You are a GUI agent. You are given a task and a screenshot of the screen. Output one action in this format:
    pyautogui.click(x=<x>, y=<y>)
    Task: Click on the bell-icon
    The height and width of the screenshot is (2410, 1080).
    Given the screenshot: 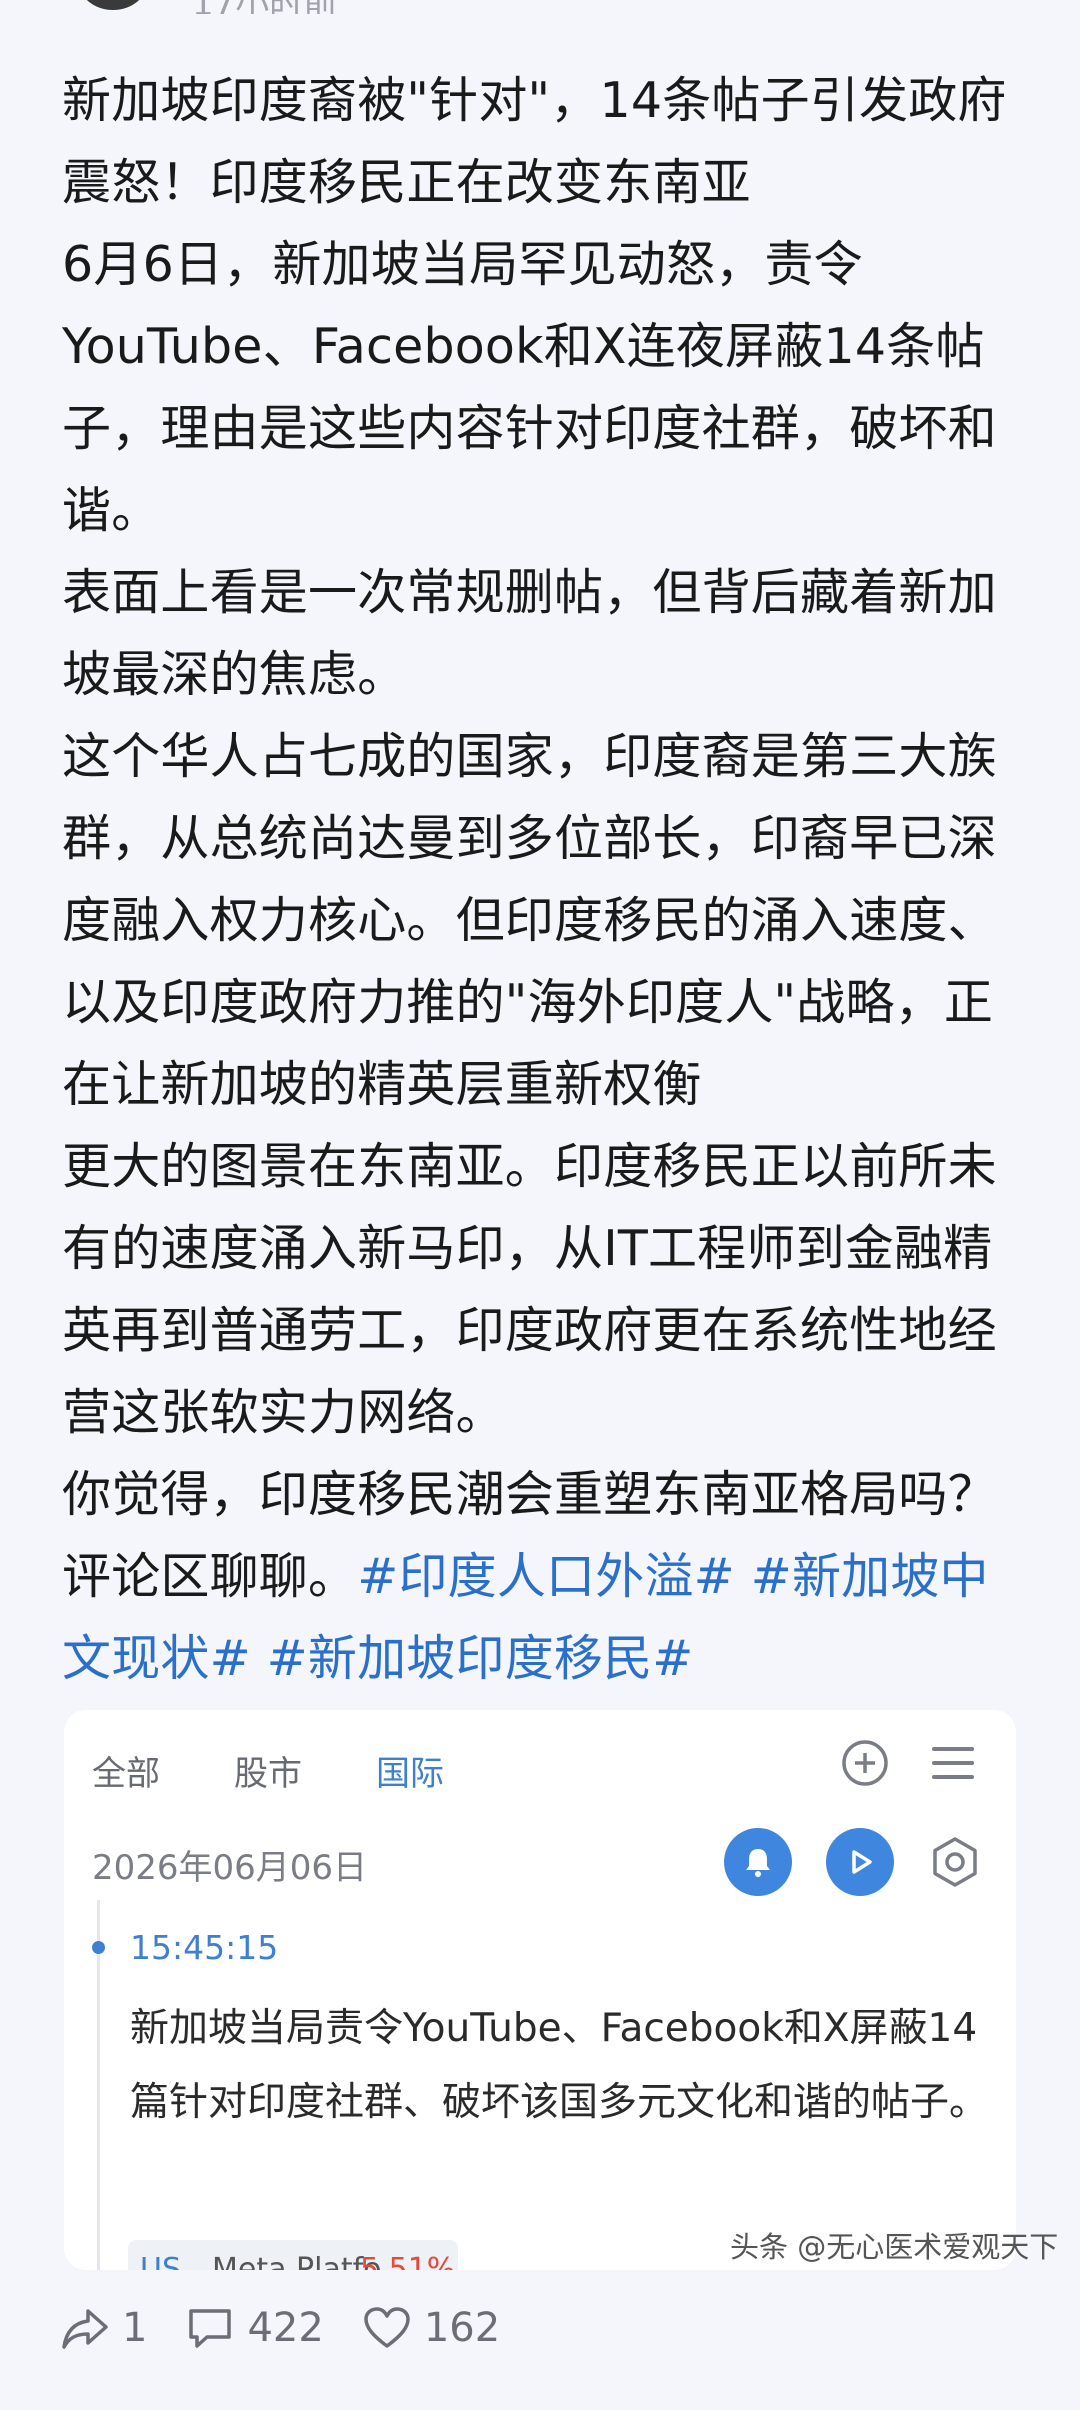 What is the action you would take?
    pyautogui.click(x=758, y=1862)
    